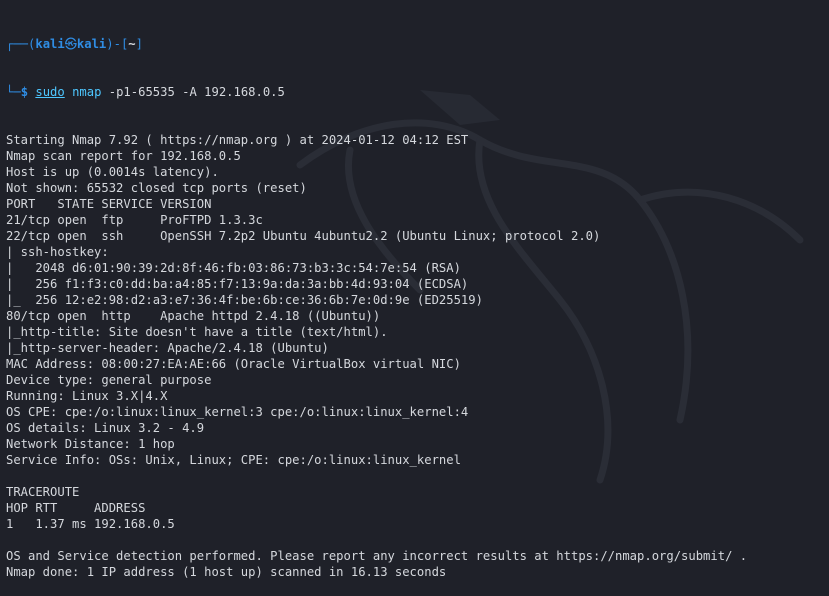 The image size is (829, 596). Describe the element at coordinates (13, 92) in the screenshot. I see `prompt-corner-bottom: └─` at that location.